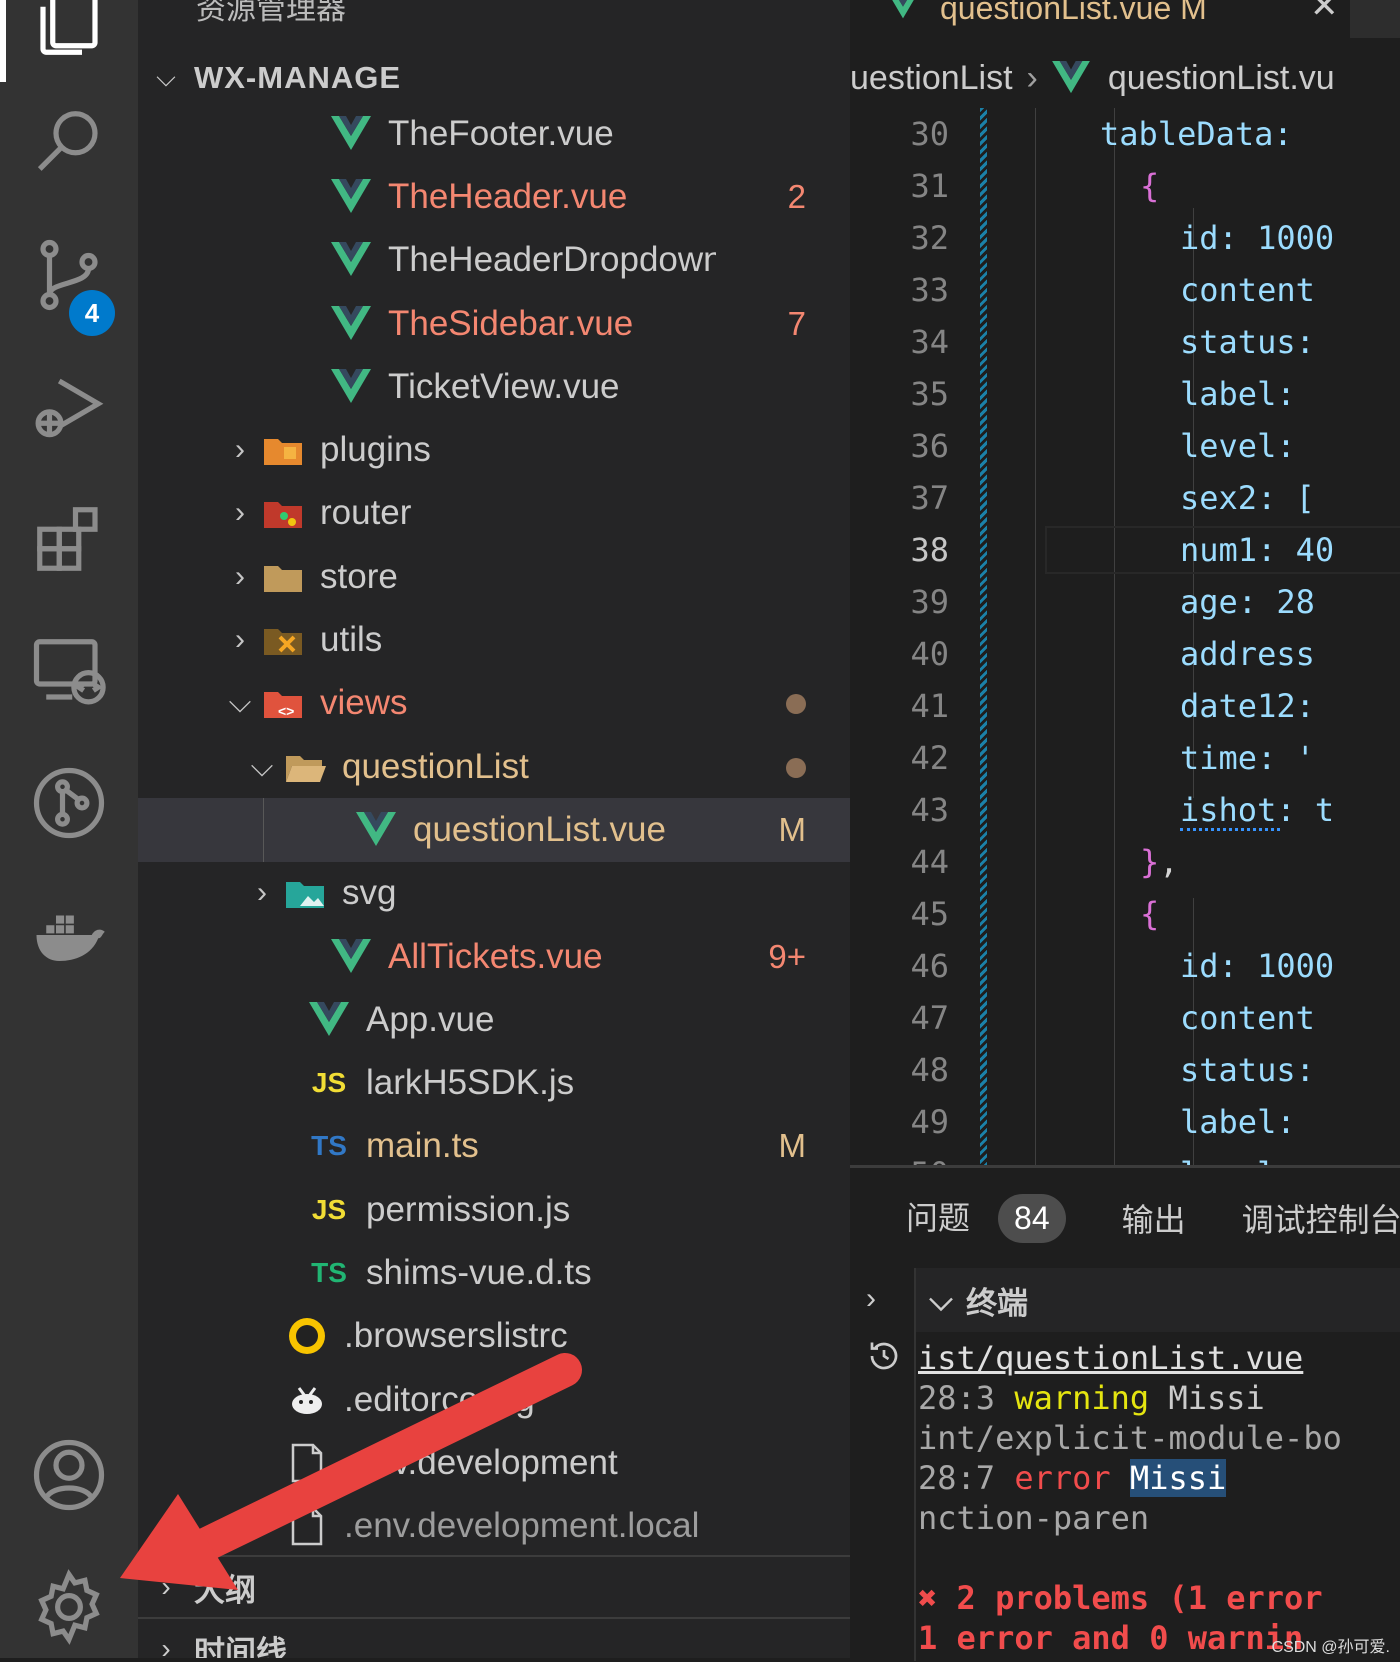 This screenshot has width=1400, height=1662. What do you see at coordinates (1125, 446) in the screenshot?
I see `code-line: 36 level:` at bounding box center [1125, 446].